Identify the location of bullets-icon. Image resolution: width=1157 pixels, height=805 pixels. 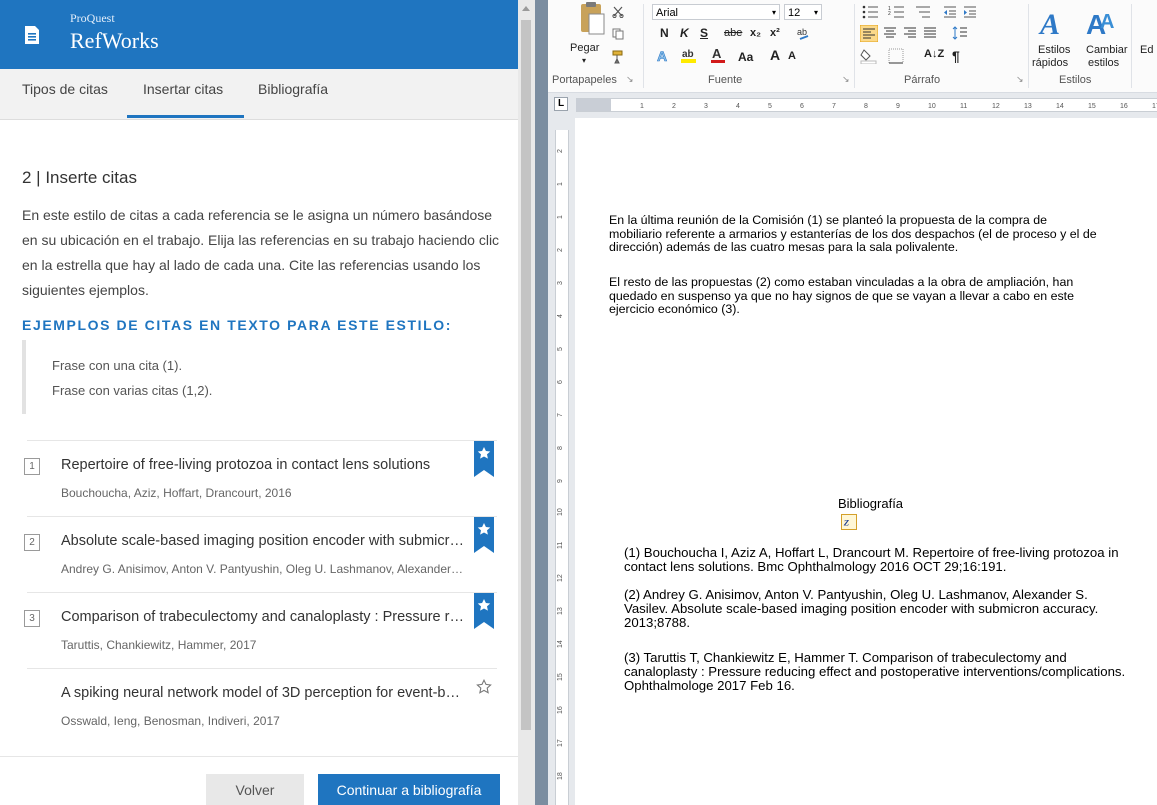
(871, 12).